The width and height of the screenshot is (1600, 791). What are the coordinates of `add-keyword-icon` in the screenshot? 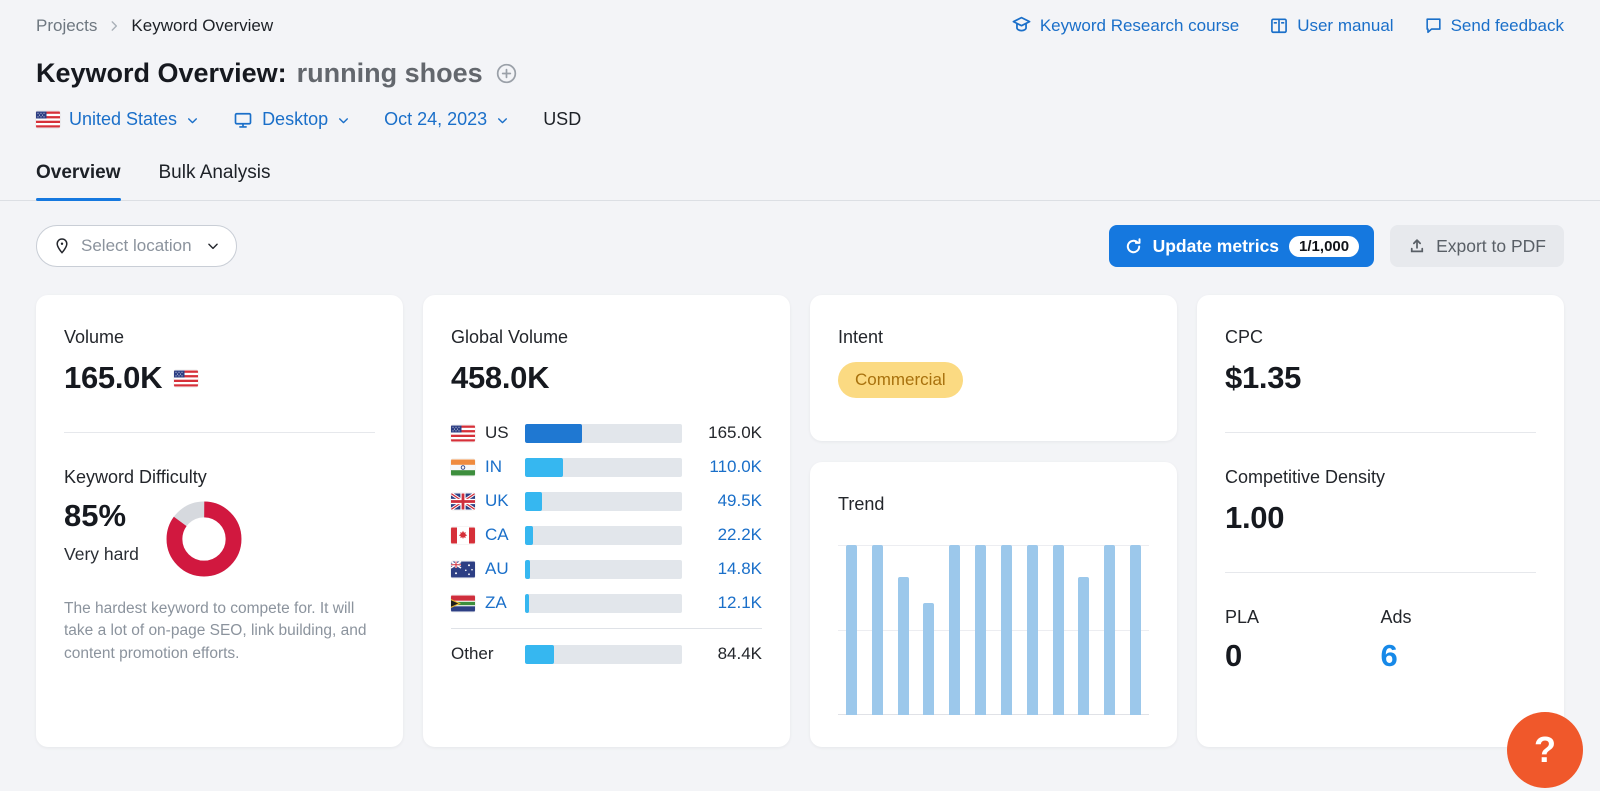 It's located at (506, 73).